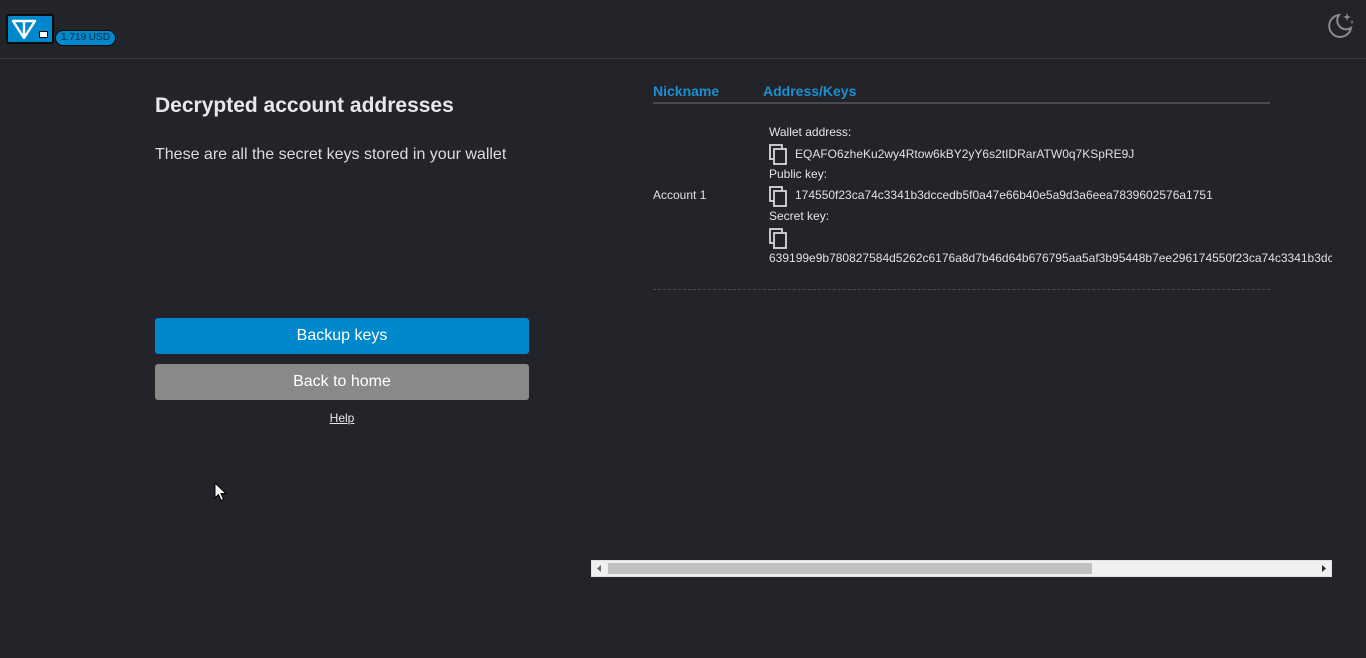 The image size is (1366, 658). What do you see at coordinates (961, 289) in the screenshot?
I see `table-row-divider` at bounding box center [961, 289].